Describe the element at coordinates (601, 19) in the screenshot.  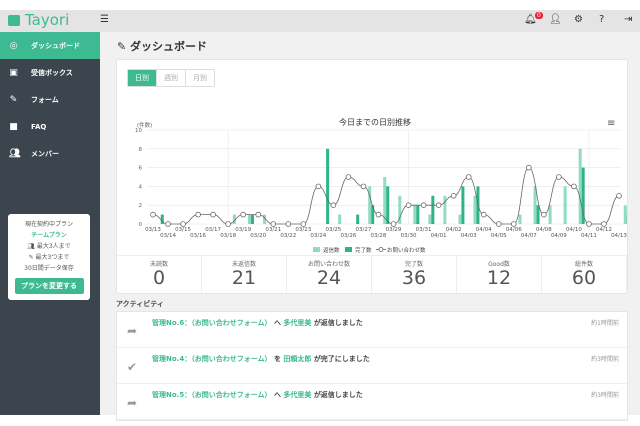
I see `help-icon: ?` at that location.